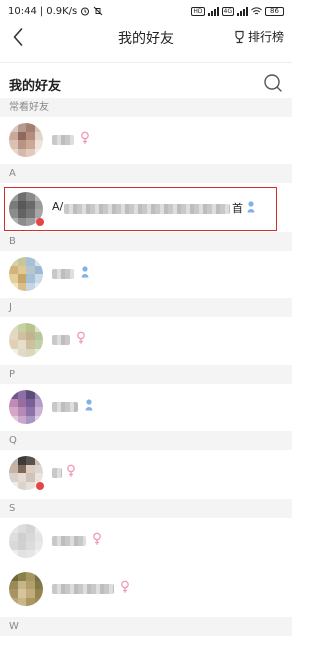  I want to click on group-header-p: P, so click(146, 374).